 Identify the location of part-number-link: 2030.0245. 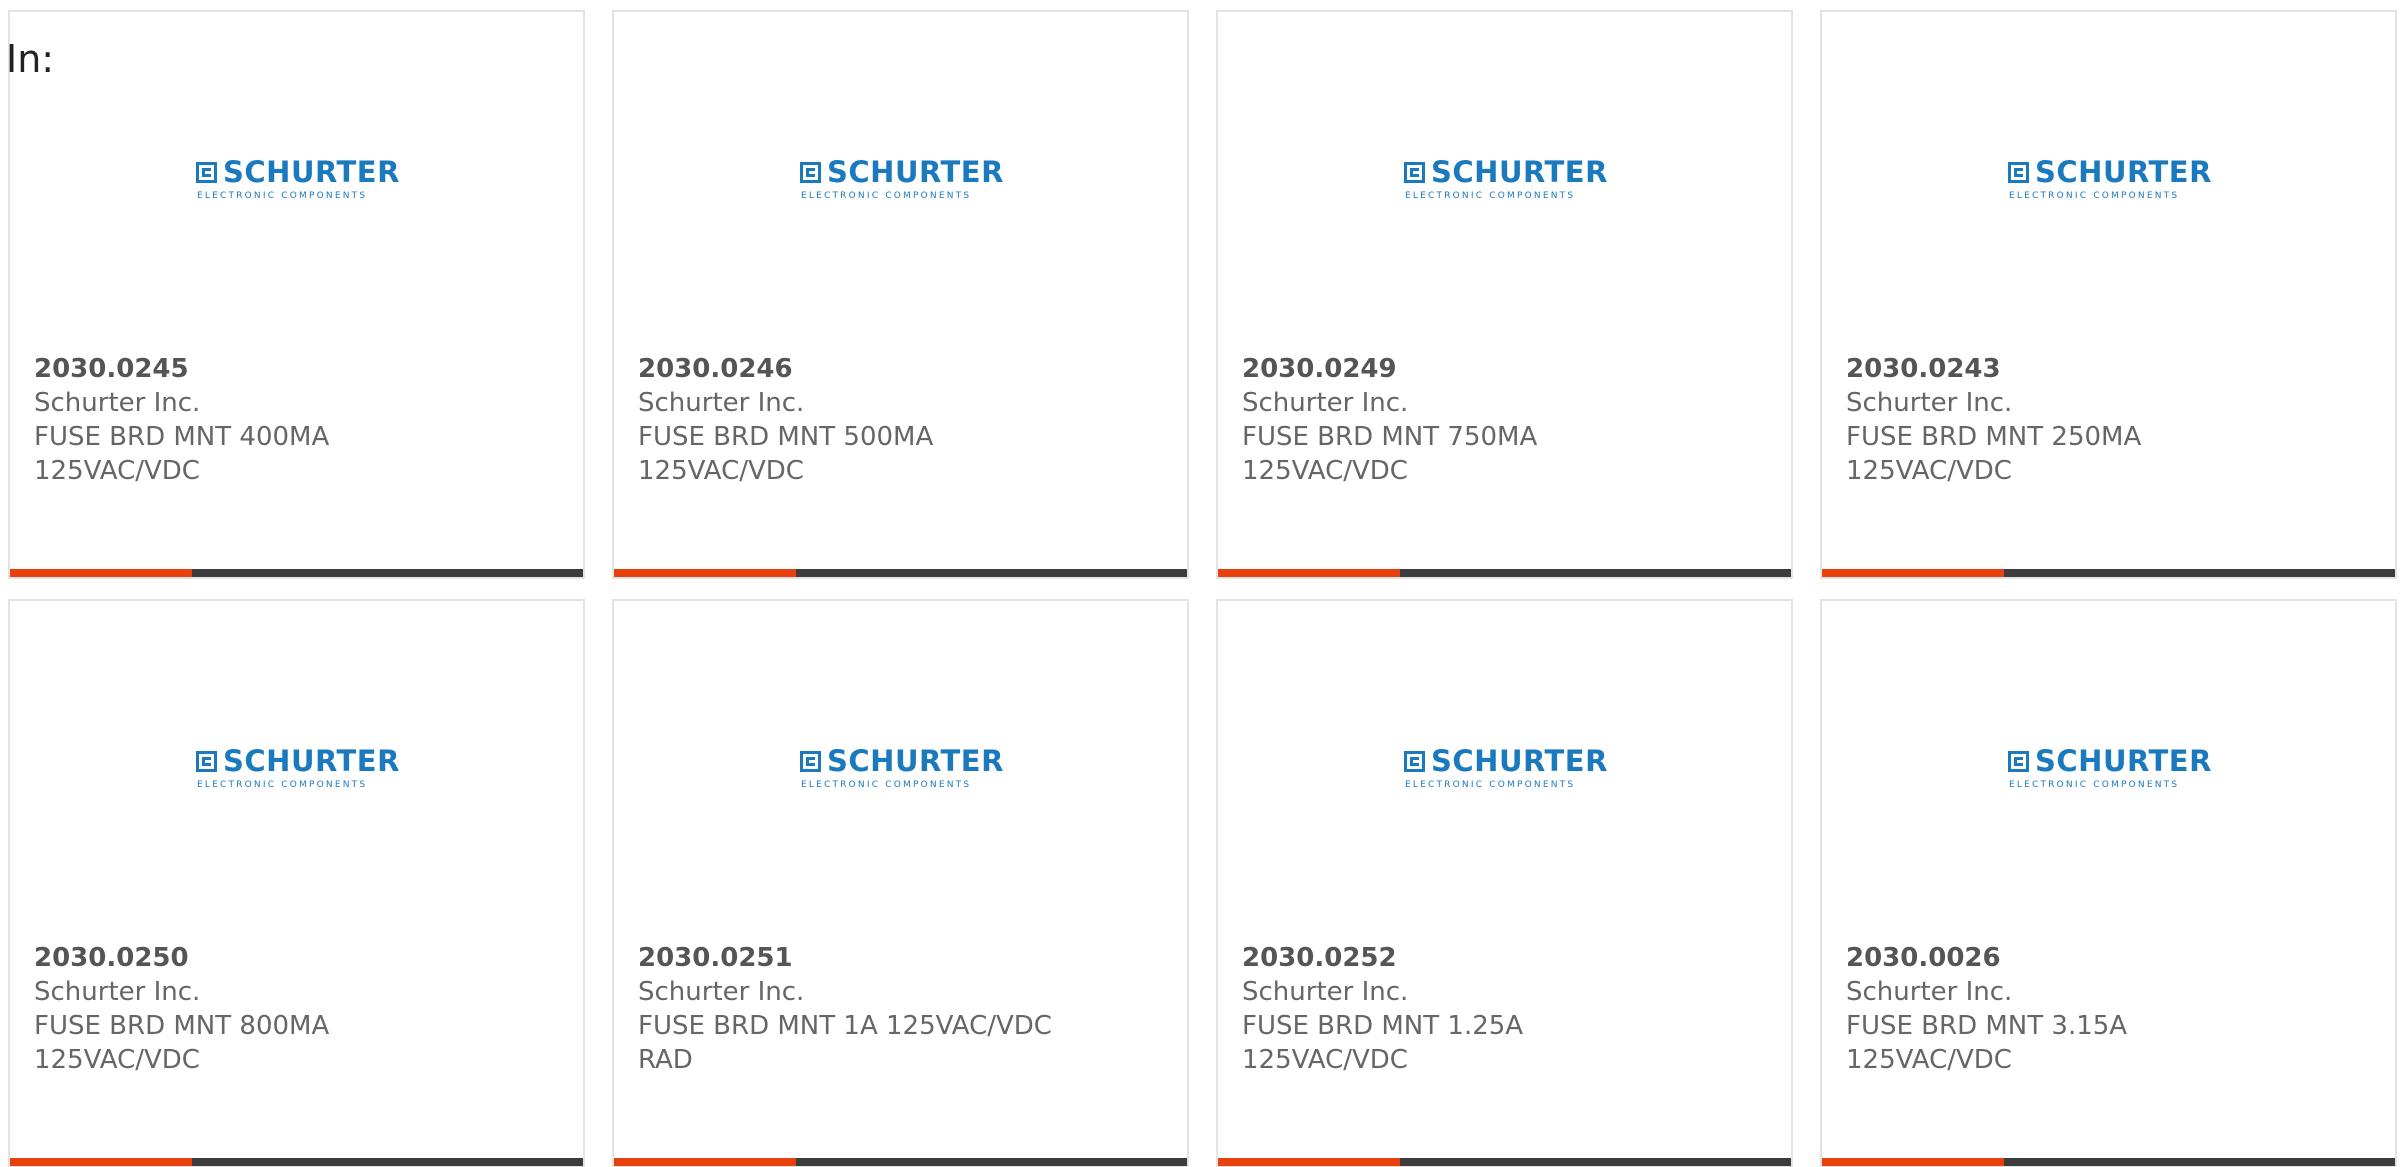
(299, 369).